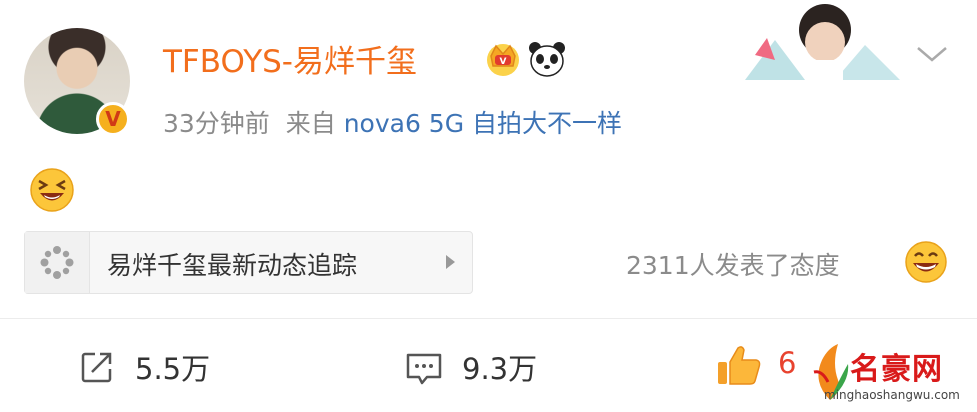  Describe the element at coordinates (290, 58) in the screenshot. I see `username: TFBOYS-易烊千玺` at that location.